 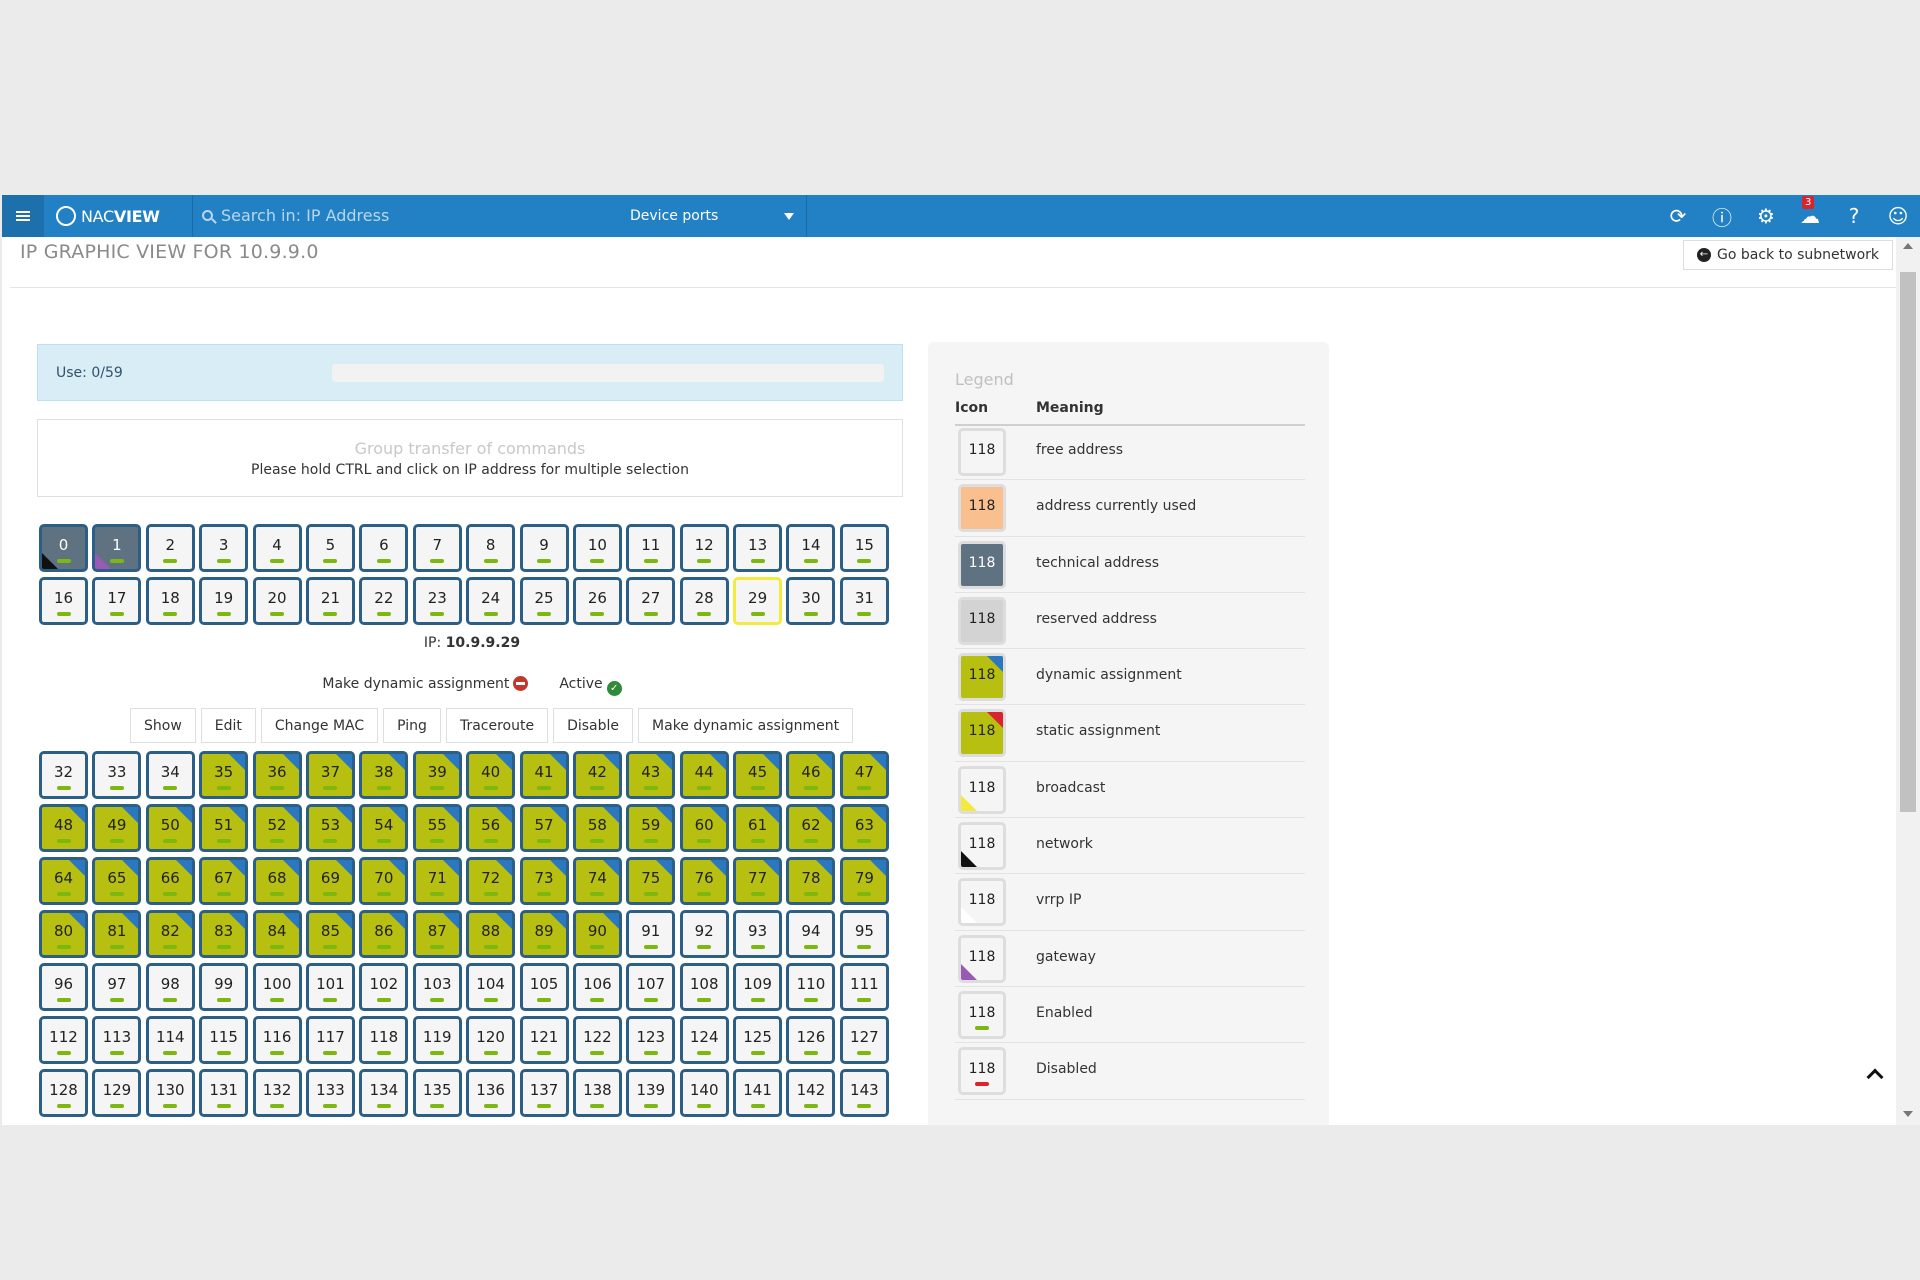 I want to click on action-make-dynamic-assignment-button: Make dynamic assignment, so click(x=746, y=725).